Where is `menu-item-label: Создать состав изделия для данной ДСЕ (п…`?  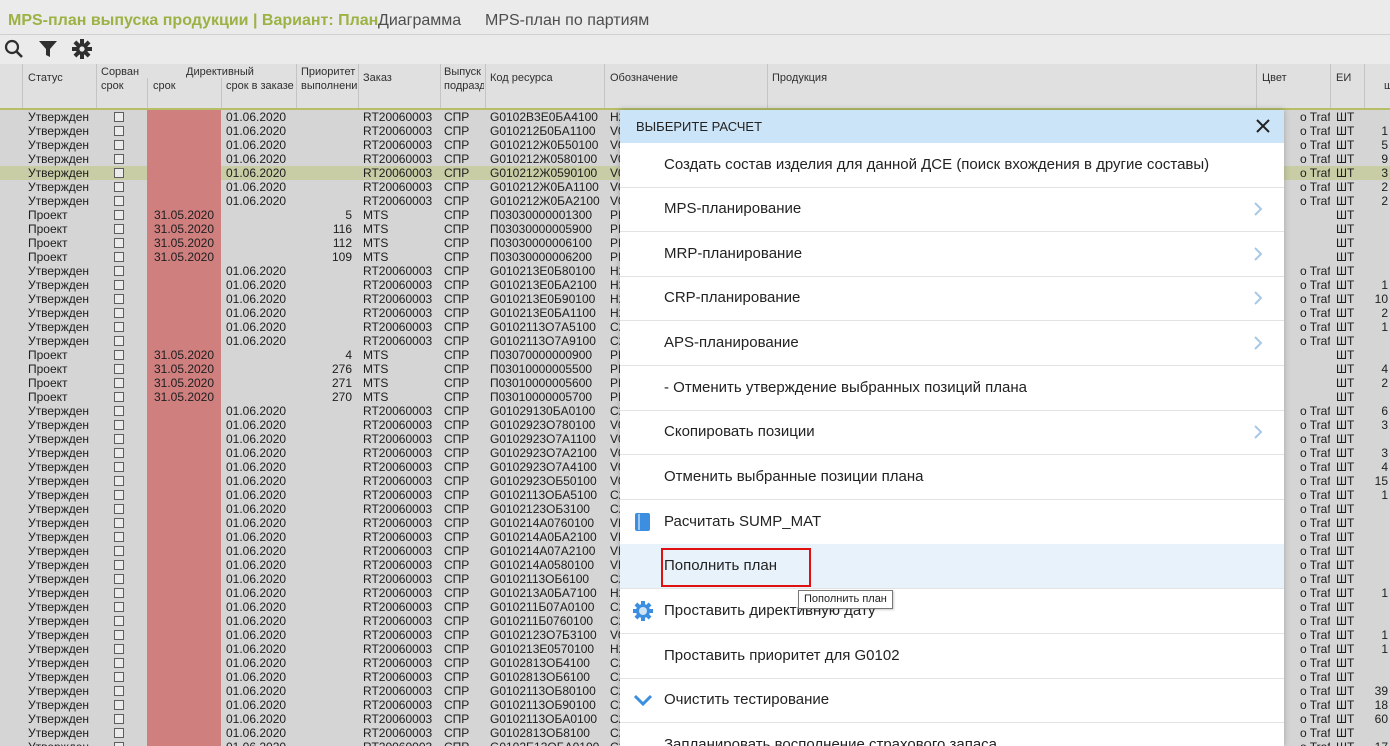
menu-item-label: Создать состав изделия для данной ДСЕ (п… is located at coordinates (937, 164).